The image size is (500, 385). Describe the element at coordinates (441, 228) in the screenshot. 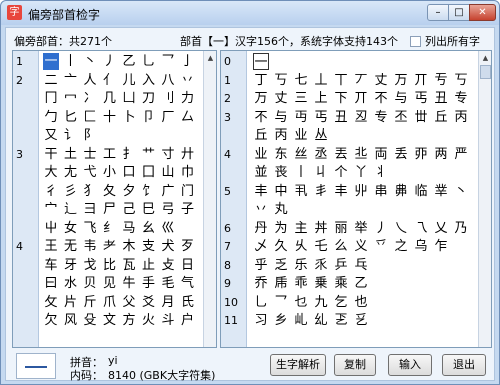

I see `character-cell: 乂` at that location.